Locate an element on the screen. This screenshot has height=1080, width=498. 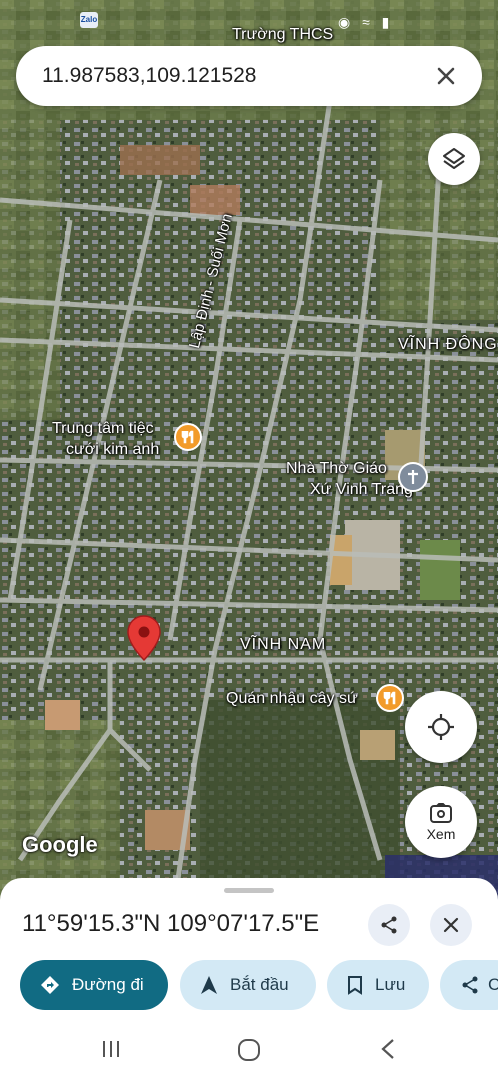
street-view-label: Xem is located at coordinates (441, 834).